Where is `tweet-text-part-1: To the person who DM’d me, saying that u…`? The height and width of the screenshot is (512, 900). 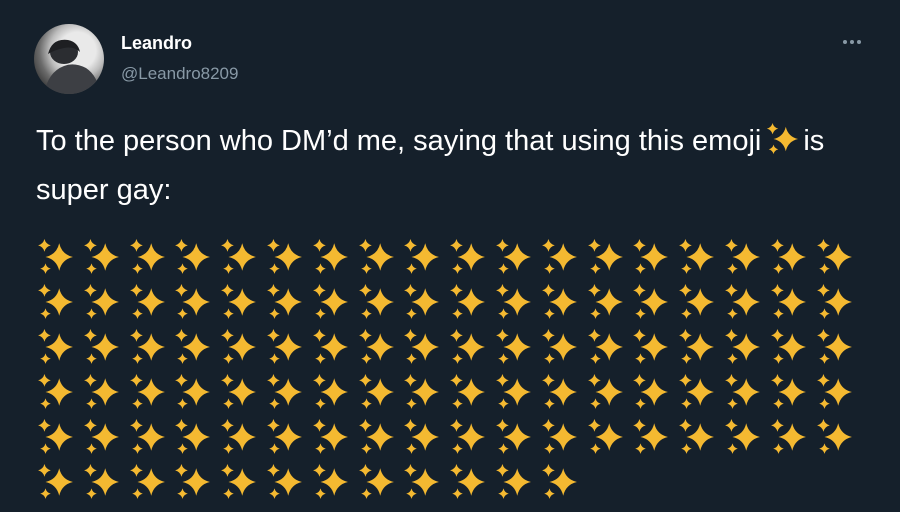
tweet-text-part-1: To the person who DM’d me, saying that u… is located at coordinates (399, 141).